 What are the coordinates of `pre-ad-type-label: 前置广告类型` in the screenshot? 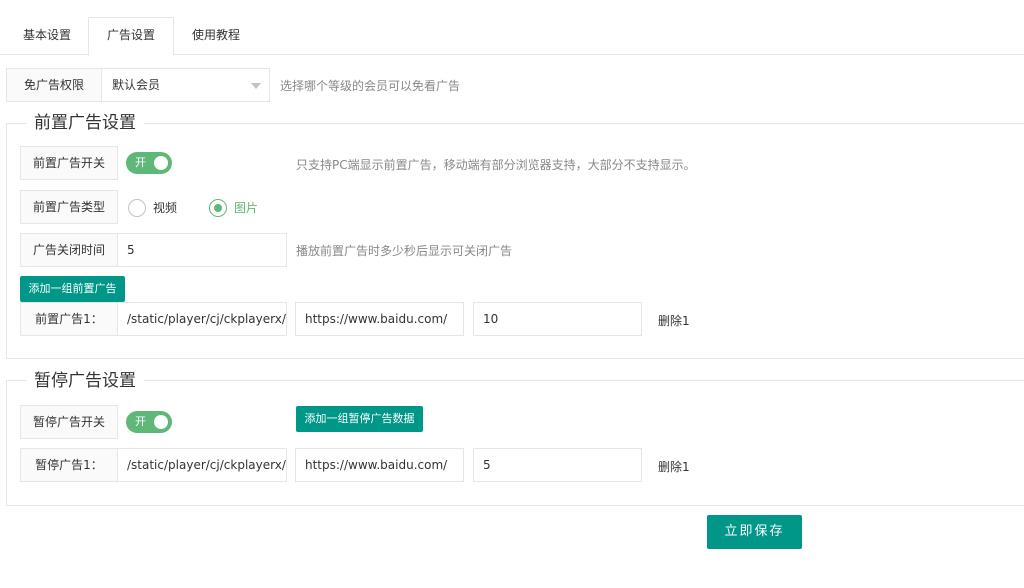 It's located at (69, 207).